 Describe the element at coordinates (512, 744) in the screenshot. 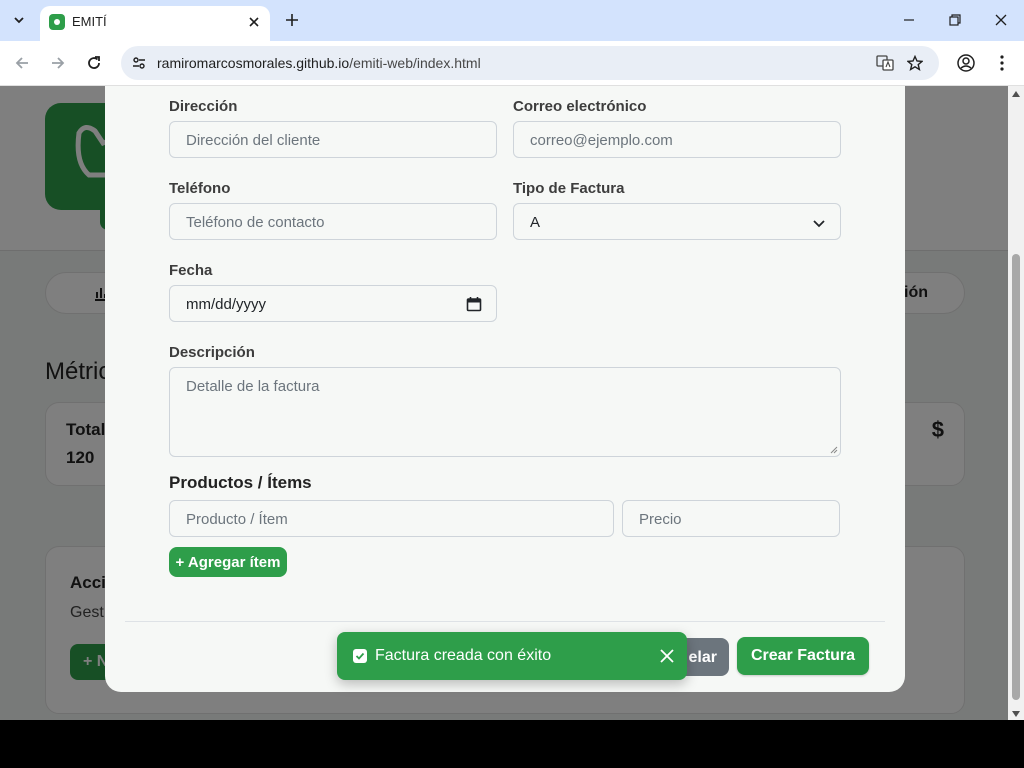

I see `screen-bottom-area` at that location.